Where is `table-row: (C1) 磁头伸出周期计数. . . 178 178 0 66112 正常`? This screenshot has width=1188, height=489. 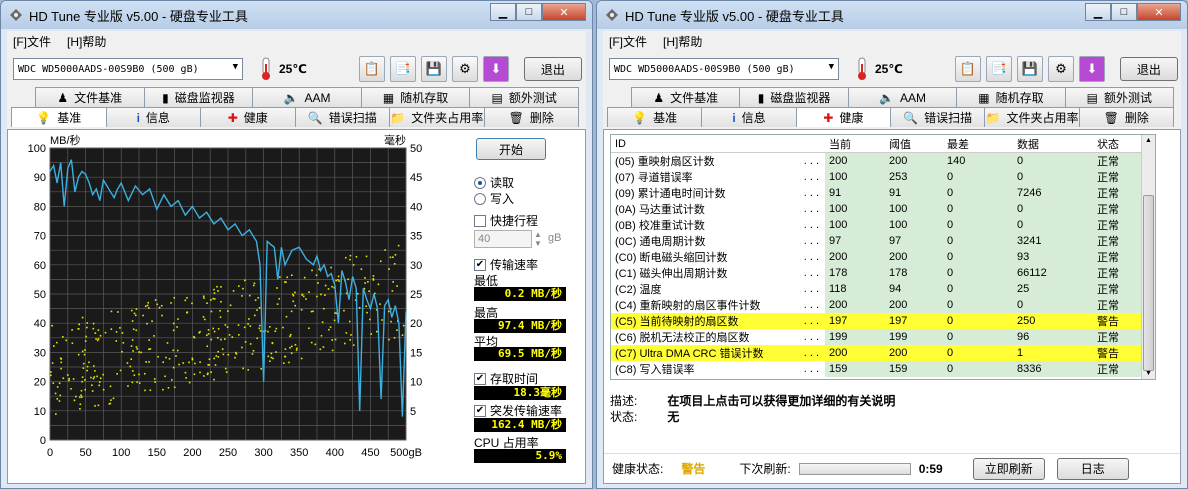 table-row: (C1) 磁头伸出周期计数. . . 178 178 0 66112 正常 is located at coordinates (883, 273).